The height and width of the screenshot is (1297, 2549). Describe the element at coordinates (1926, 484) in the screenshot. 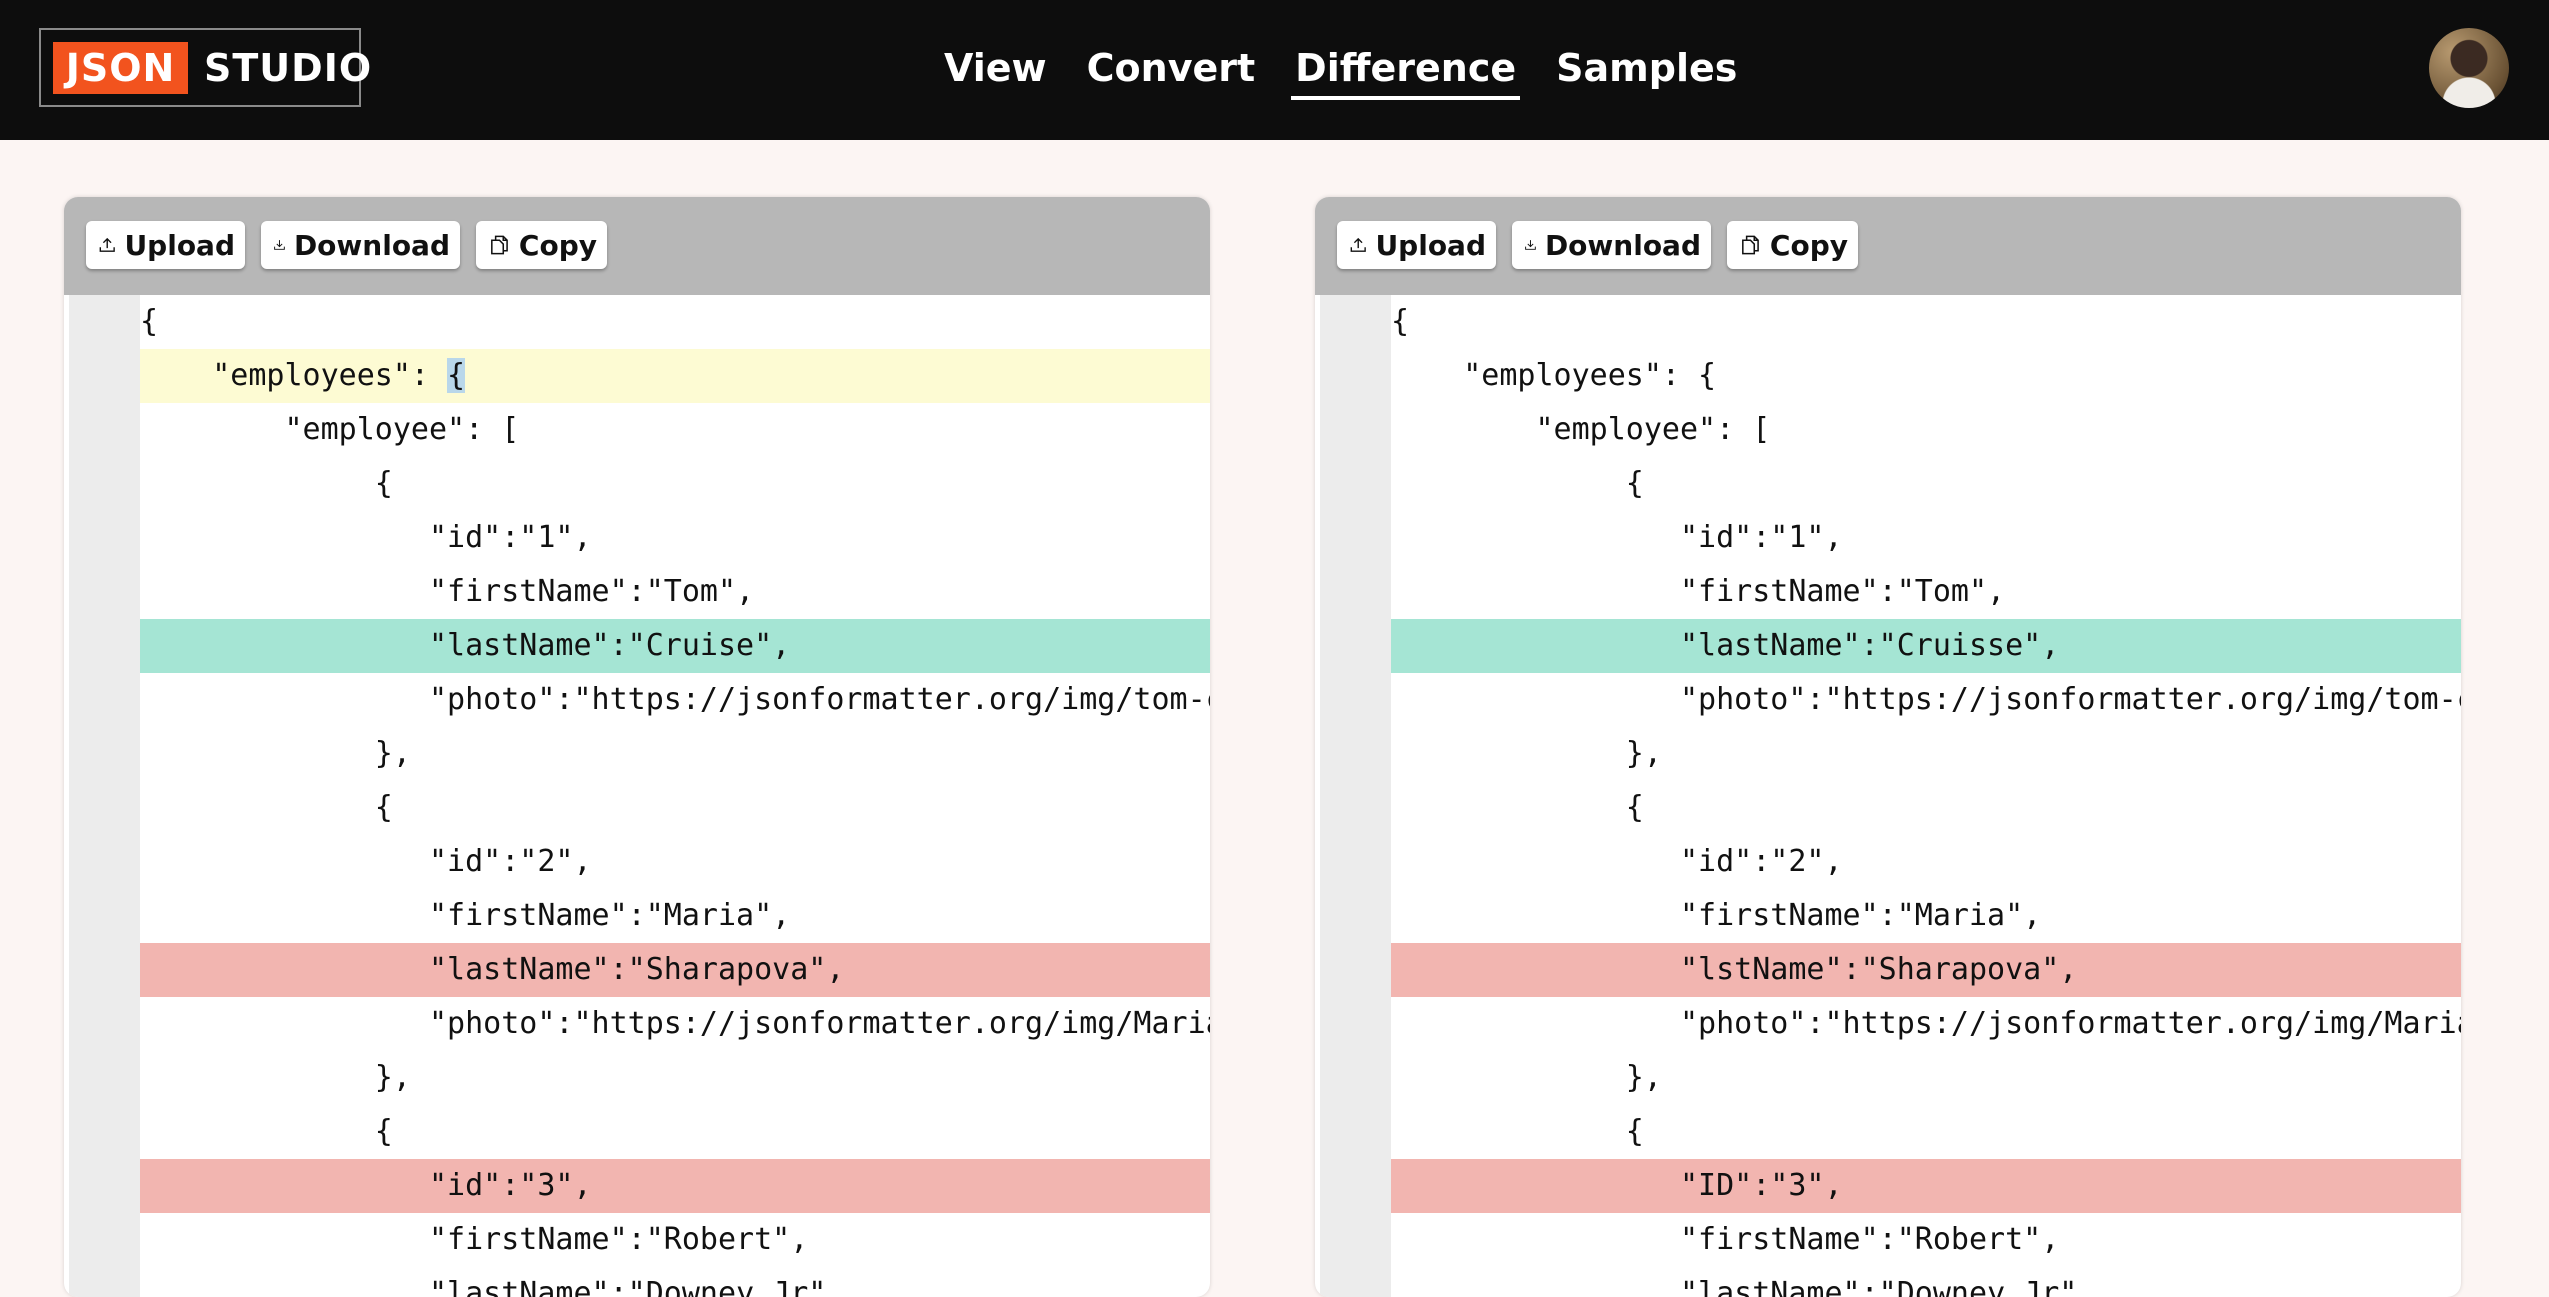

I see `right-code-line: 4 {` at that location.